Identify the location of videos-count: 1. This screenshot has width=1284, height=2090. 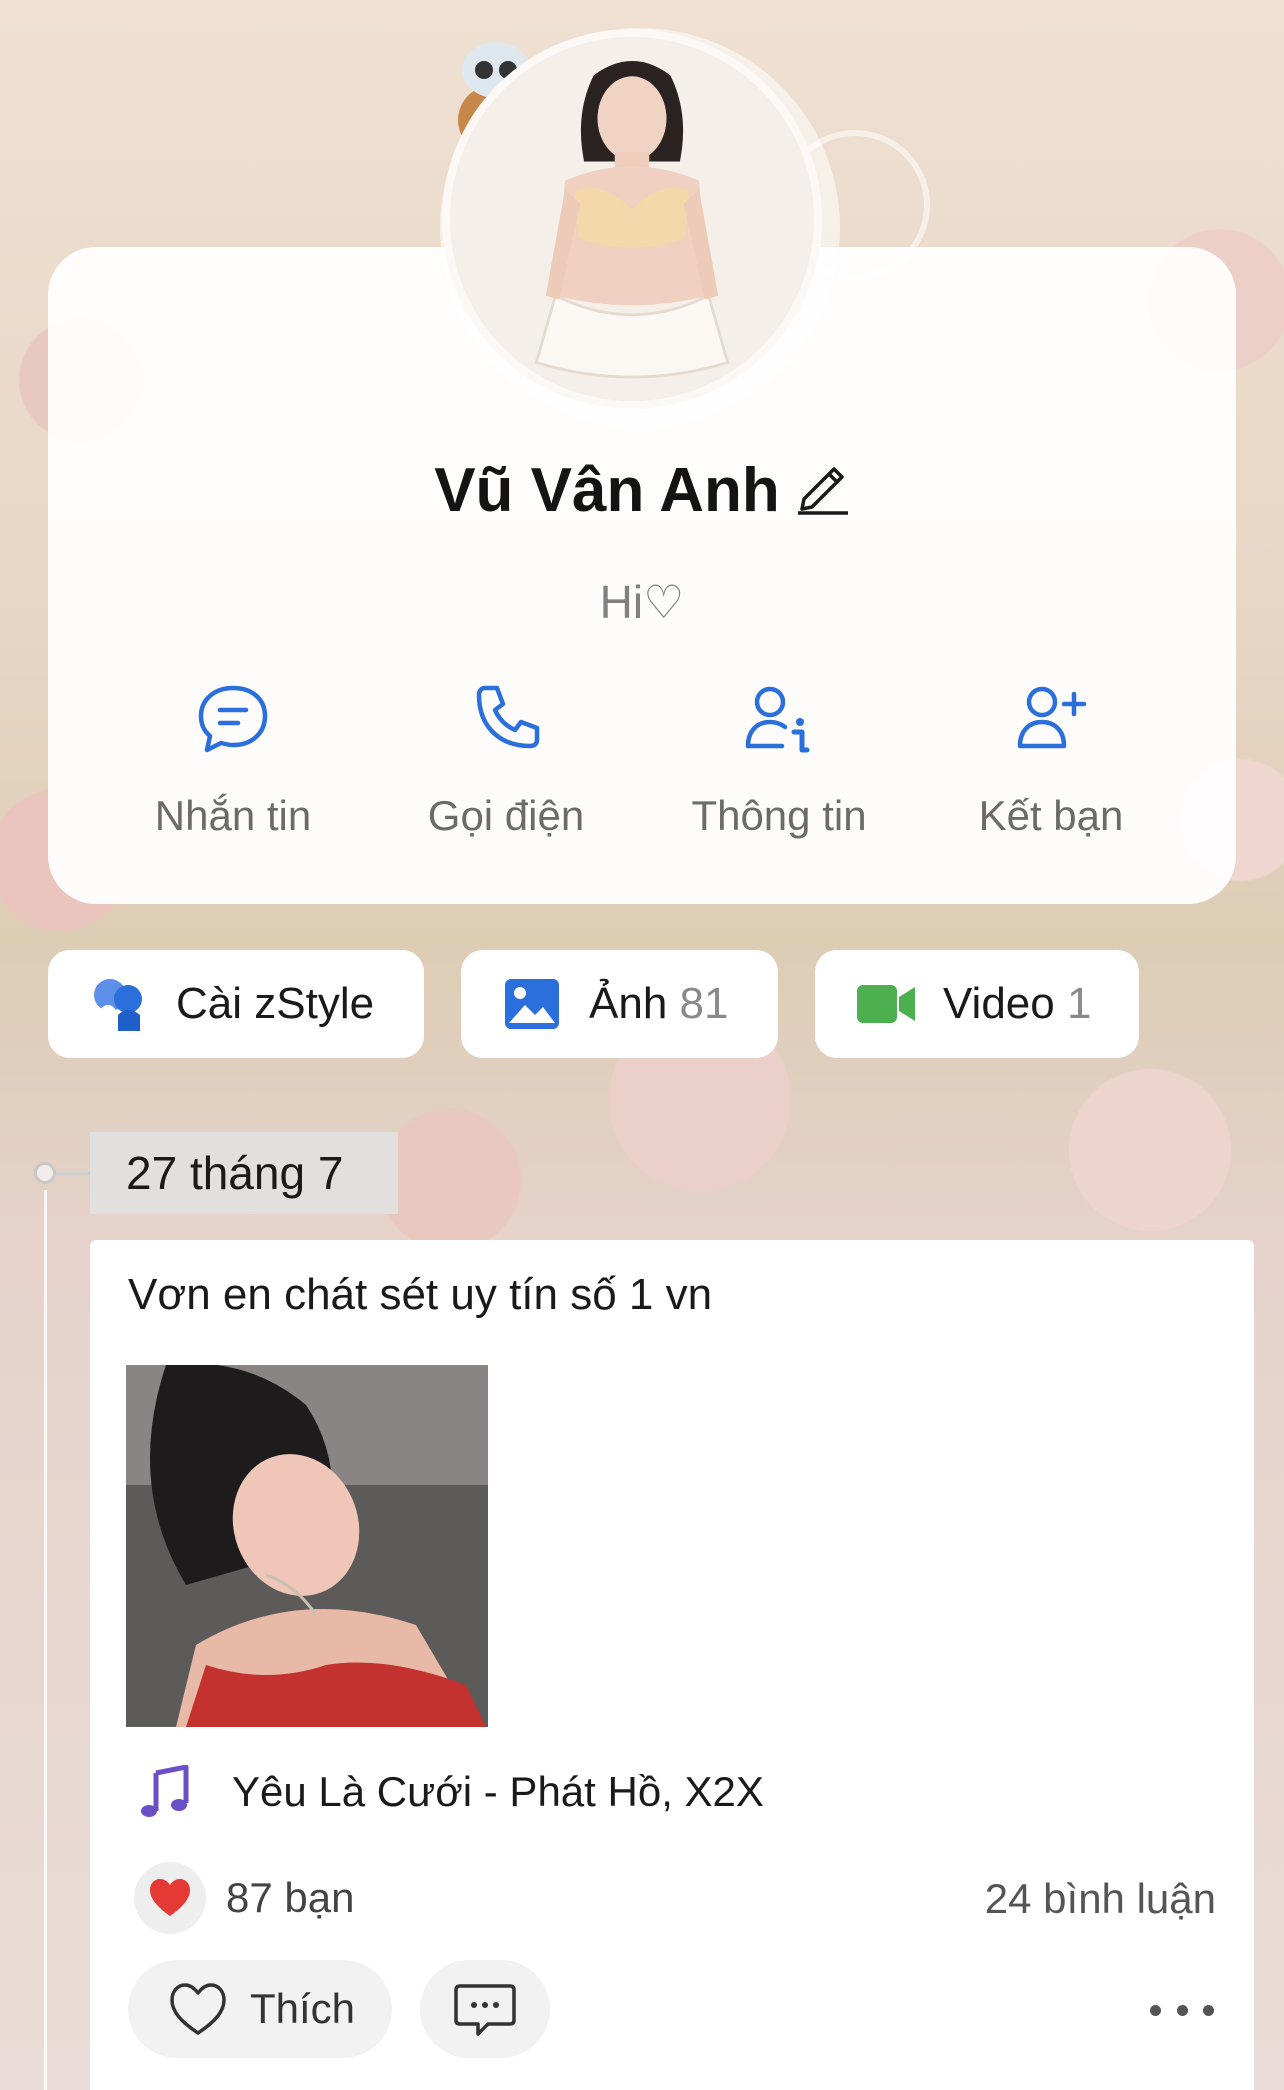
(1079, 1003).